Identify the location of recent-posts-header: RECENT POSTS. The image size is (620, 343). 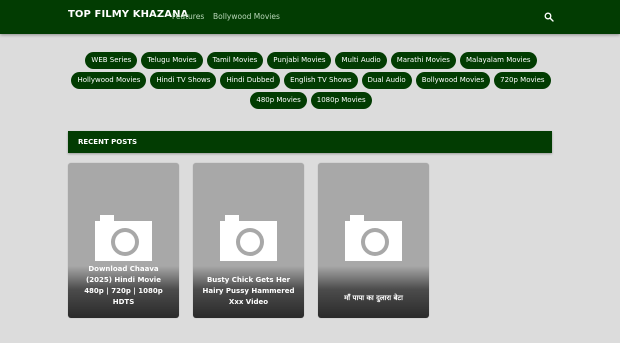
(310, 142).